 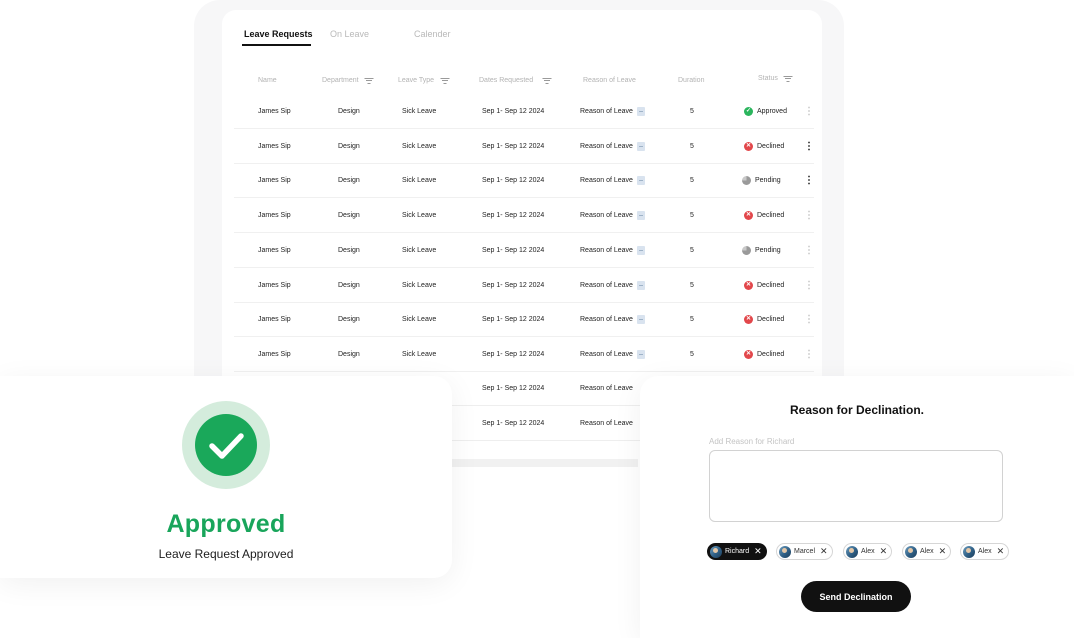 I want to click on active-tab-underline, so click(x=276, y=45).